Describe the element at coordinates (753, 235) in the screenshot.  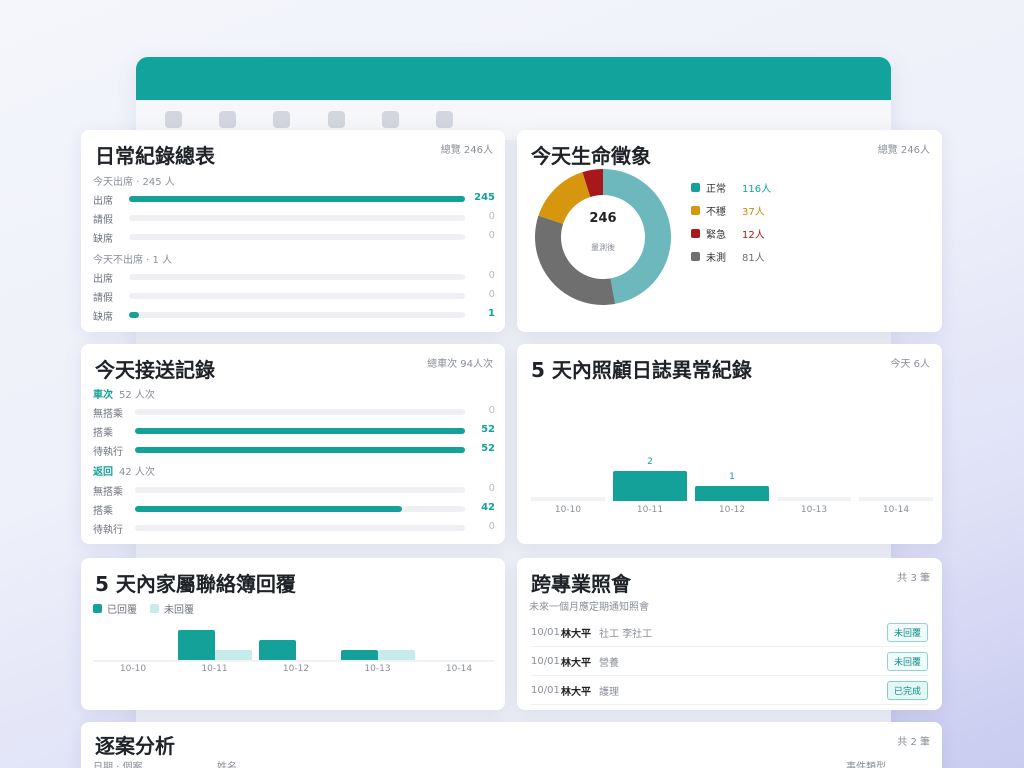
I see `legend-value: 12人` at that location.